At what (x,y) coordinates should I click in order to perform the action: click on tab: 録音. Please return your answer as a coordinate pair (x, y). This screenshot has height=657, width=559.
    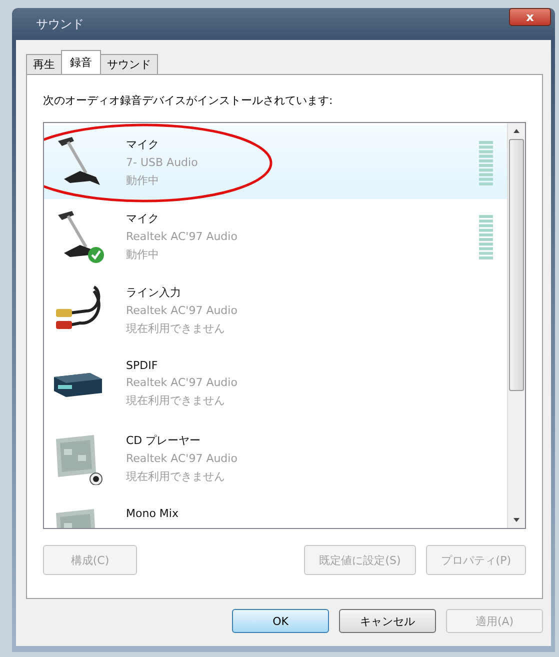
    Looking at the image, I should click on (81, 62).